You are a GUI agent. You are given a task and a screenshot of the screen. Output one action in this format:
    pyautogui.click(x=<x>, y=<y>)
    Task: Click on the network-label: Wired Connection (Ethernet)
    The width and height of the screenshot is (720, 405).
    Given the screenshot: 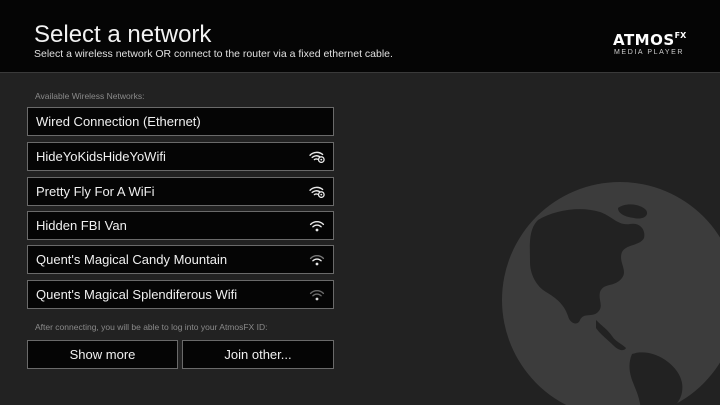 What is the action you would take?
    pyautogui.click(x=118, y=121)
    